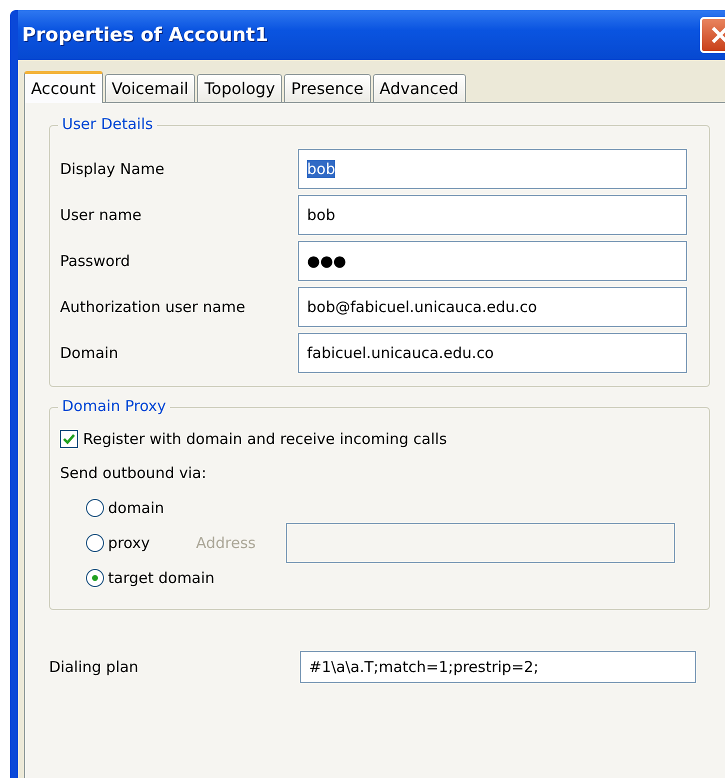 Image resolution: width=725 pixels, height=778 pixels. What do you see at coordinates (239, 88) in the screenshot?
I see `tab: Topology` at bounding box center [239, 88].